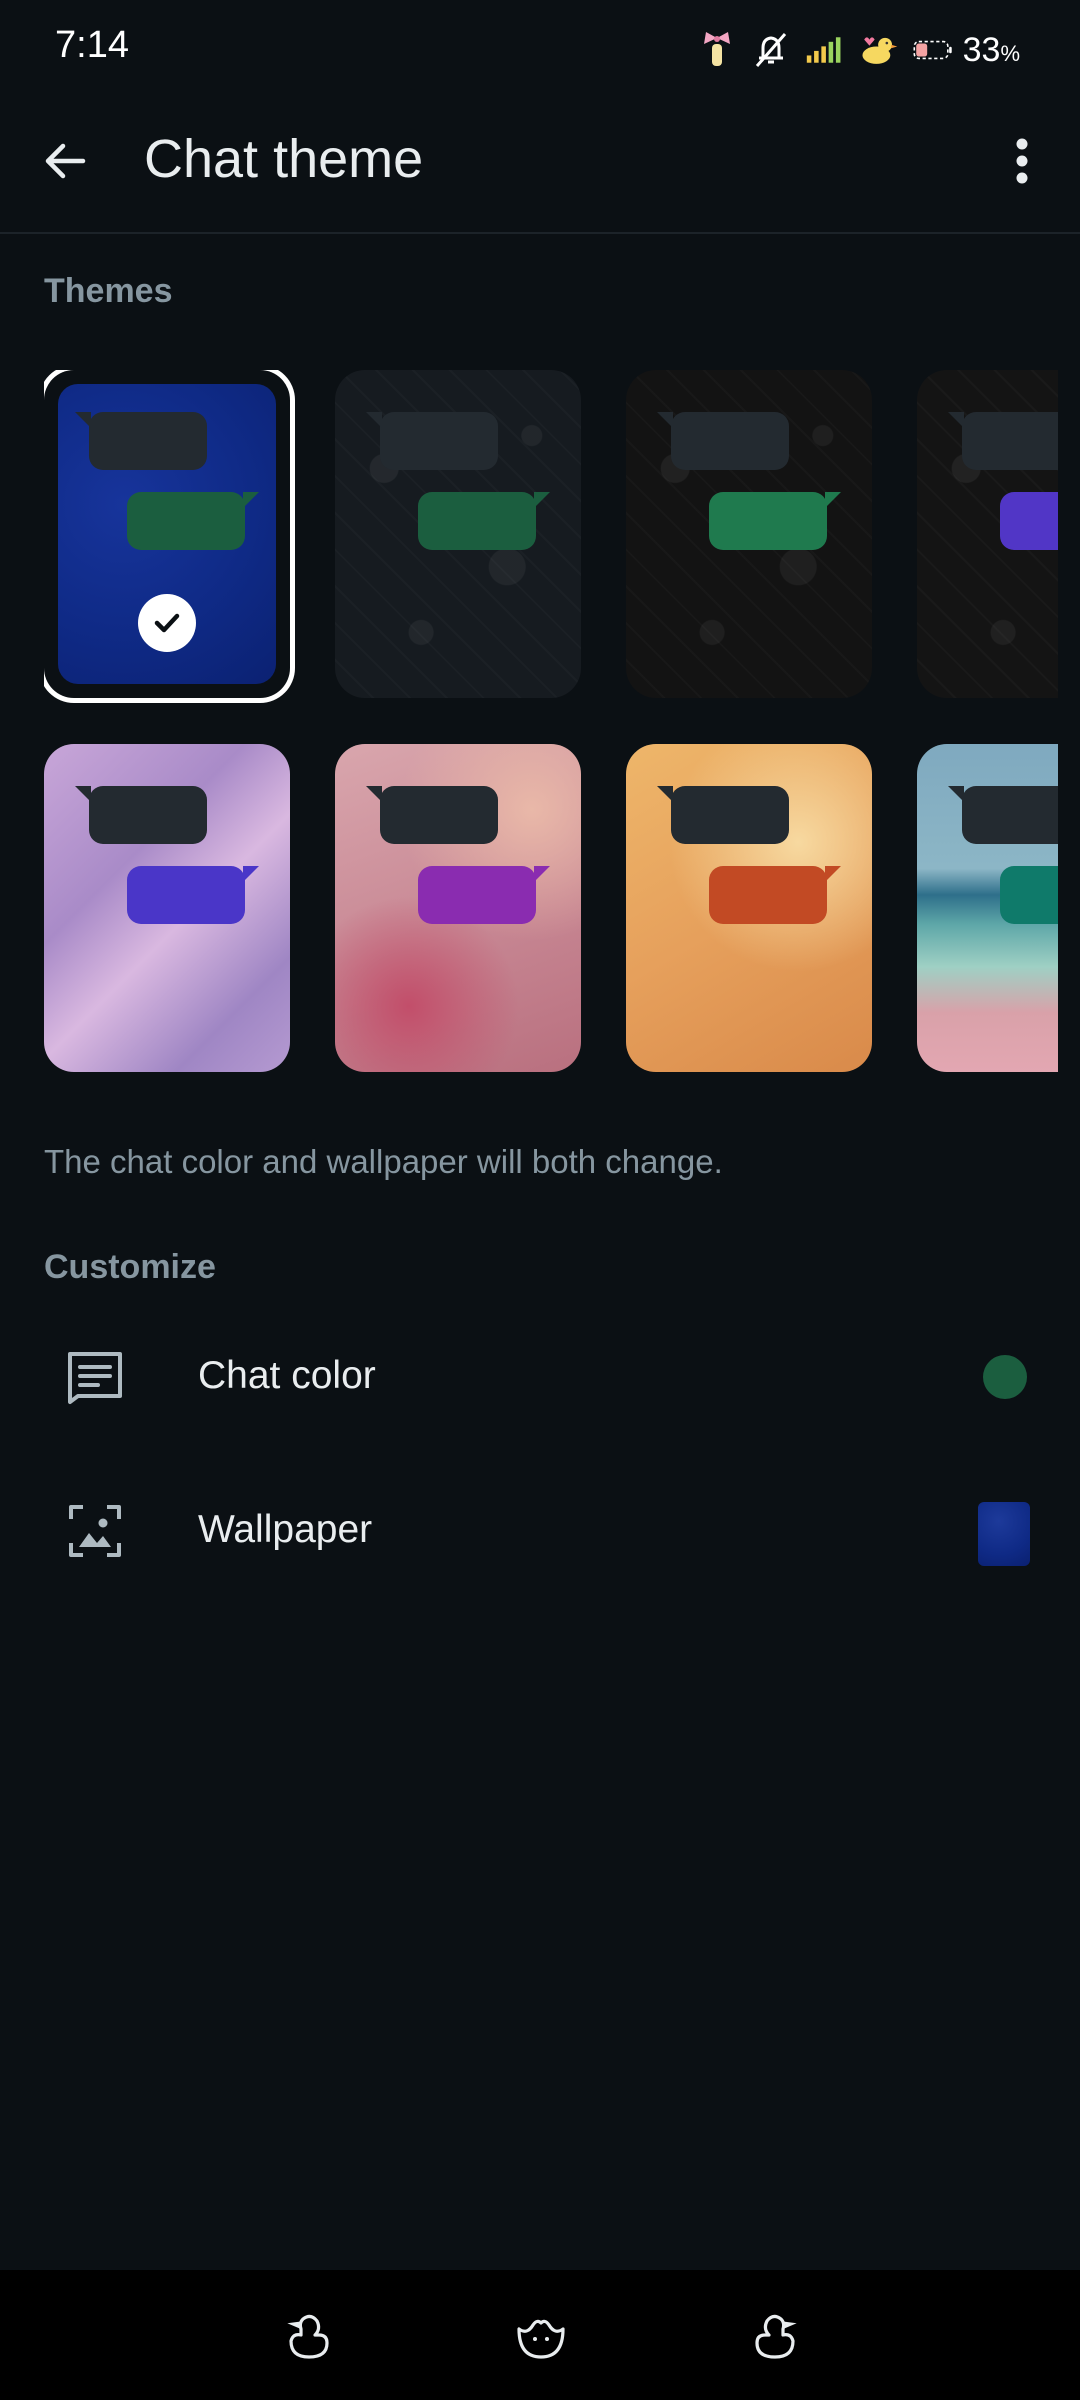  I want to click on theme-tile-peach, so click(749, 908).